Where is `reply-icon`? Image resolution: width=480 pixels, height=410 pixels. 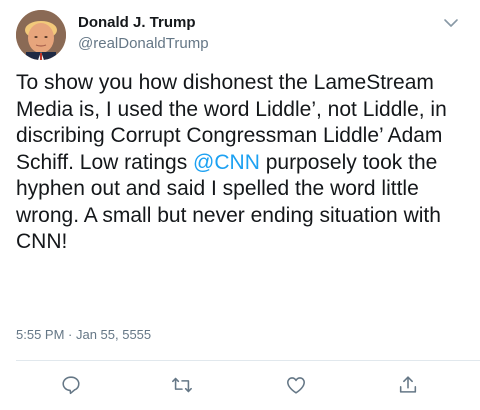 reply-icon is located at coordinates (71, 385).